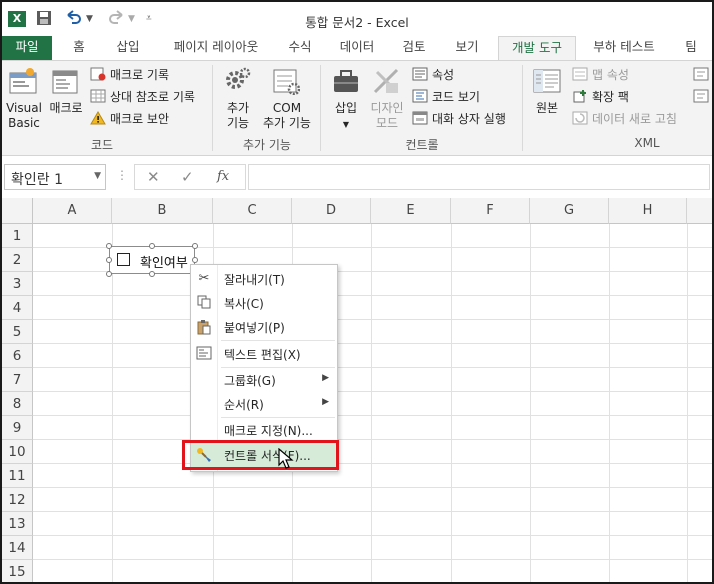  I want to click on map-properties-button: 맵 속성, so click(600, 75).